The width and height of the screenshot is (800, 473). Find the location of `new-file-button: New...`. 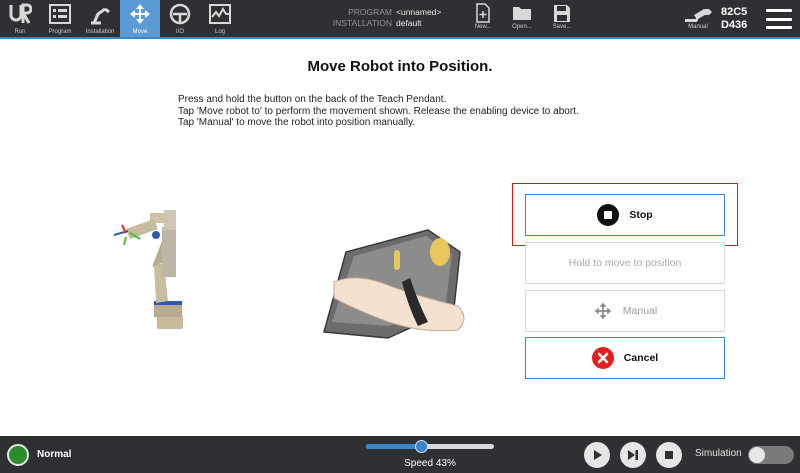

new-file-button: New... is located at coordinates (483, 19).